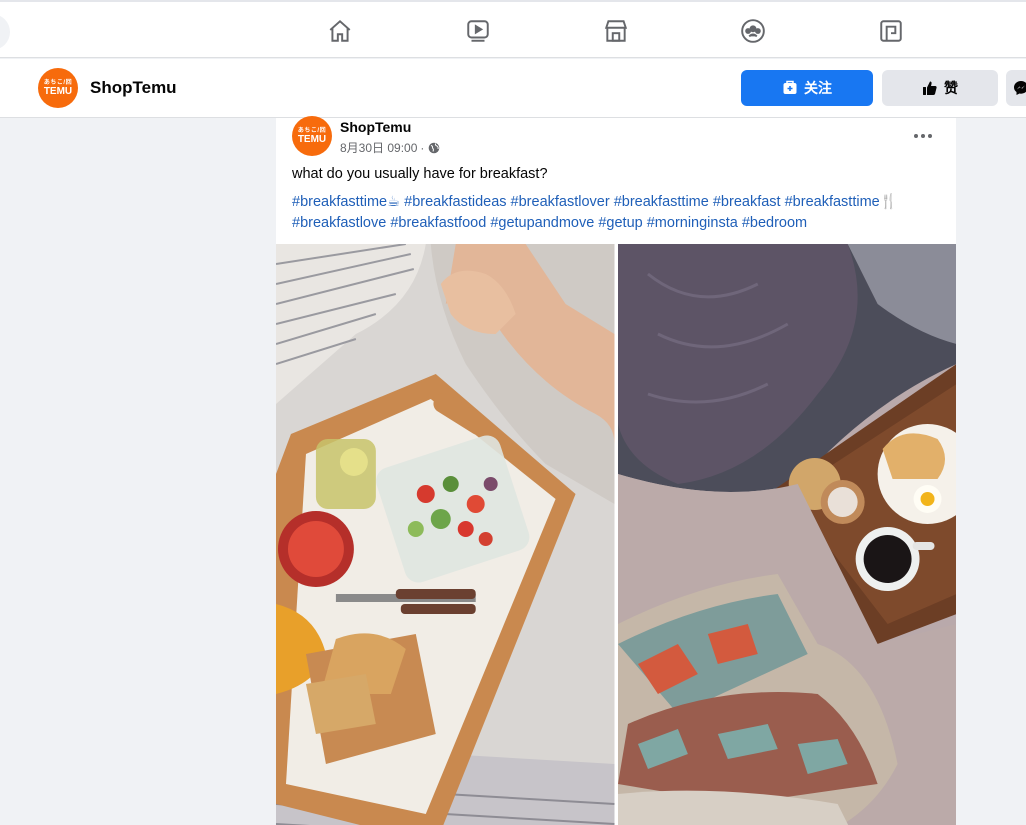 This screenshot has height=825, width=1026. Describe the element at coordinates (620, 223) in the screenshot. I see `hashtag-link: #getup` at that location.